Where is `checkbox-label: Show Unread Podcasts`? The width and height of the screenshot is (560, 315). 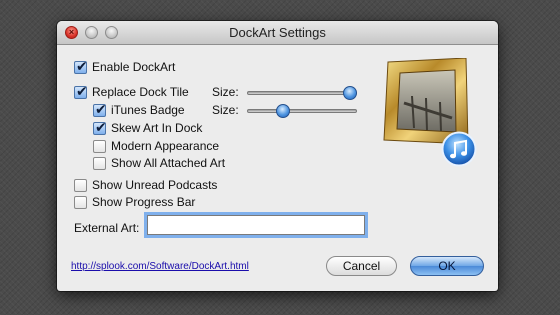 checkbox-label: Show Unread Podcasts is located at coordinates (155, 185).